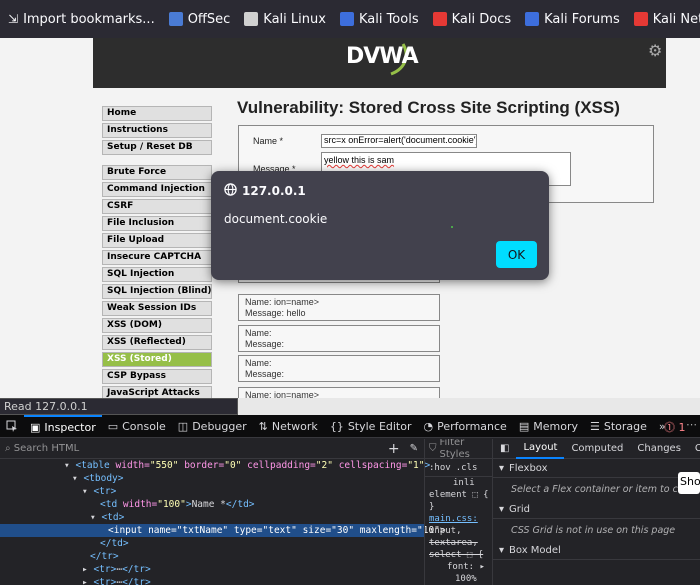 The image size is (700, 585). What do you see at coordinates (336, 426) in the screenshot?
I see `style-editor-icon: {}` at bounding box center [336, 426].